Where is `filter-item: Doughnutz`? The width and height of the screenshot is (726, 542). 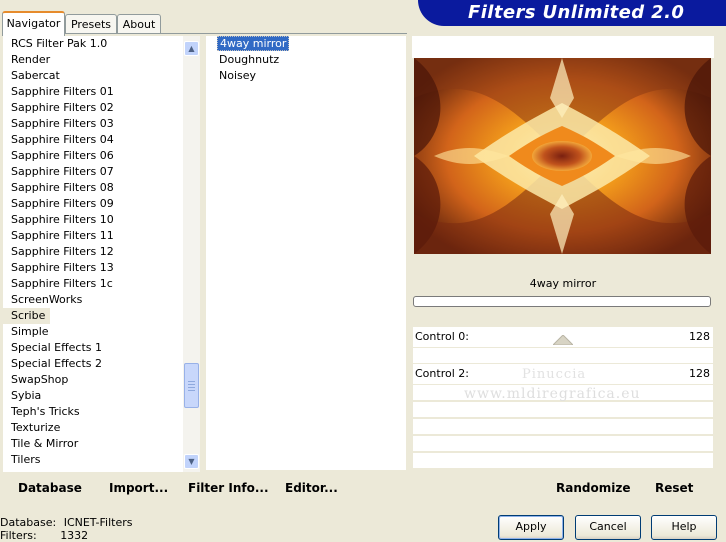
filter-item: Doughnutz is located at coordinates (306, 60).